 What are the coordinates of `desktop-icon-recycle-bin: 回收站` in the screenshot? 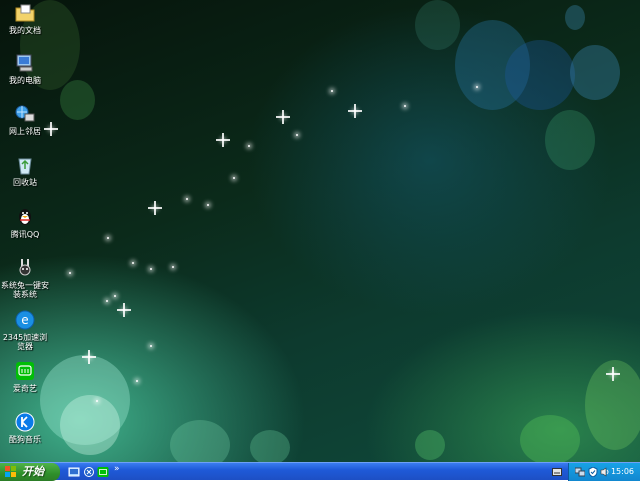 It's located at (25, 170).